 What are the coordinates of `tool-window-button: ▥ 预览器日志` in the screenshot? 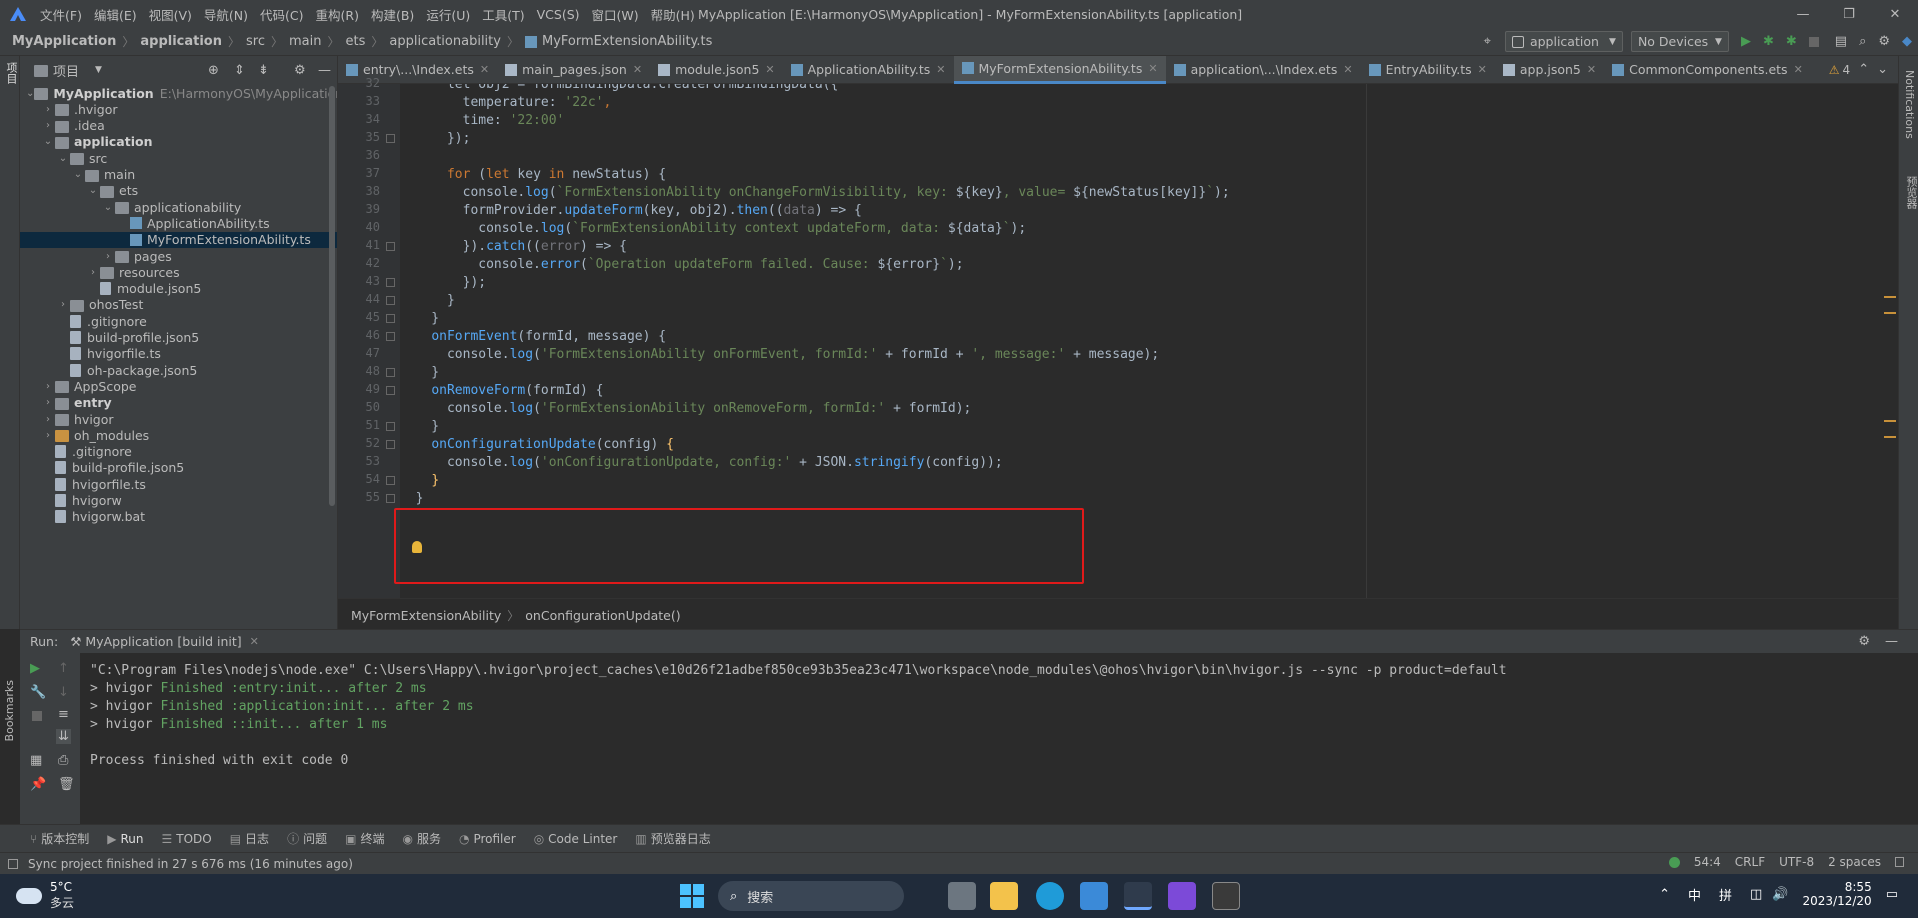 It's located at (672, 838).